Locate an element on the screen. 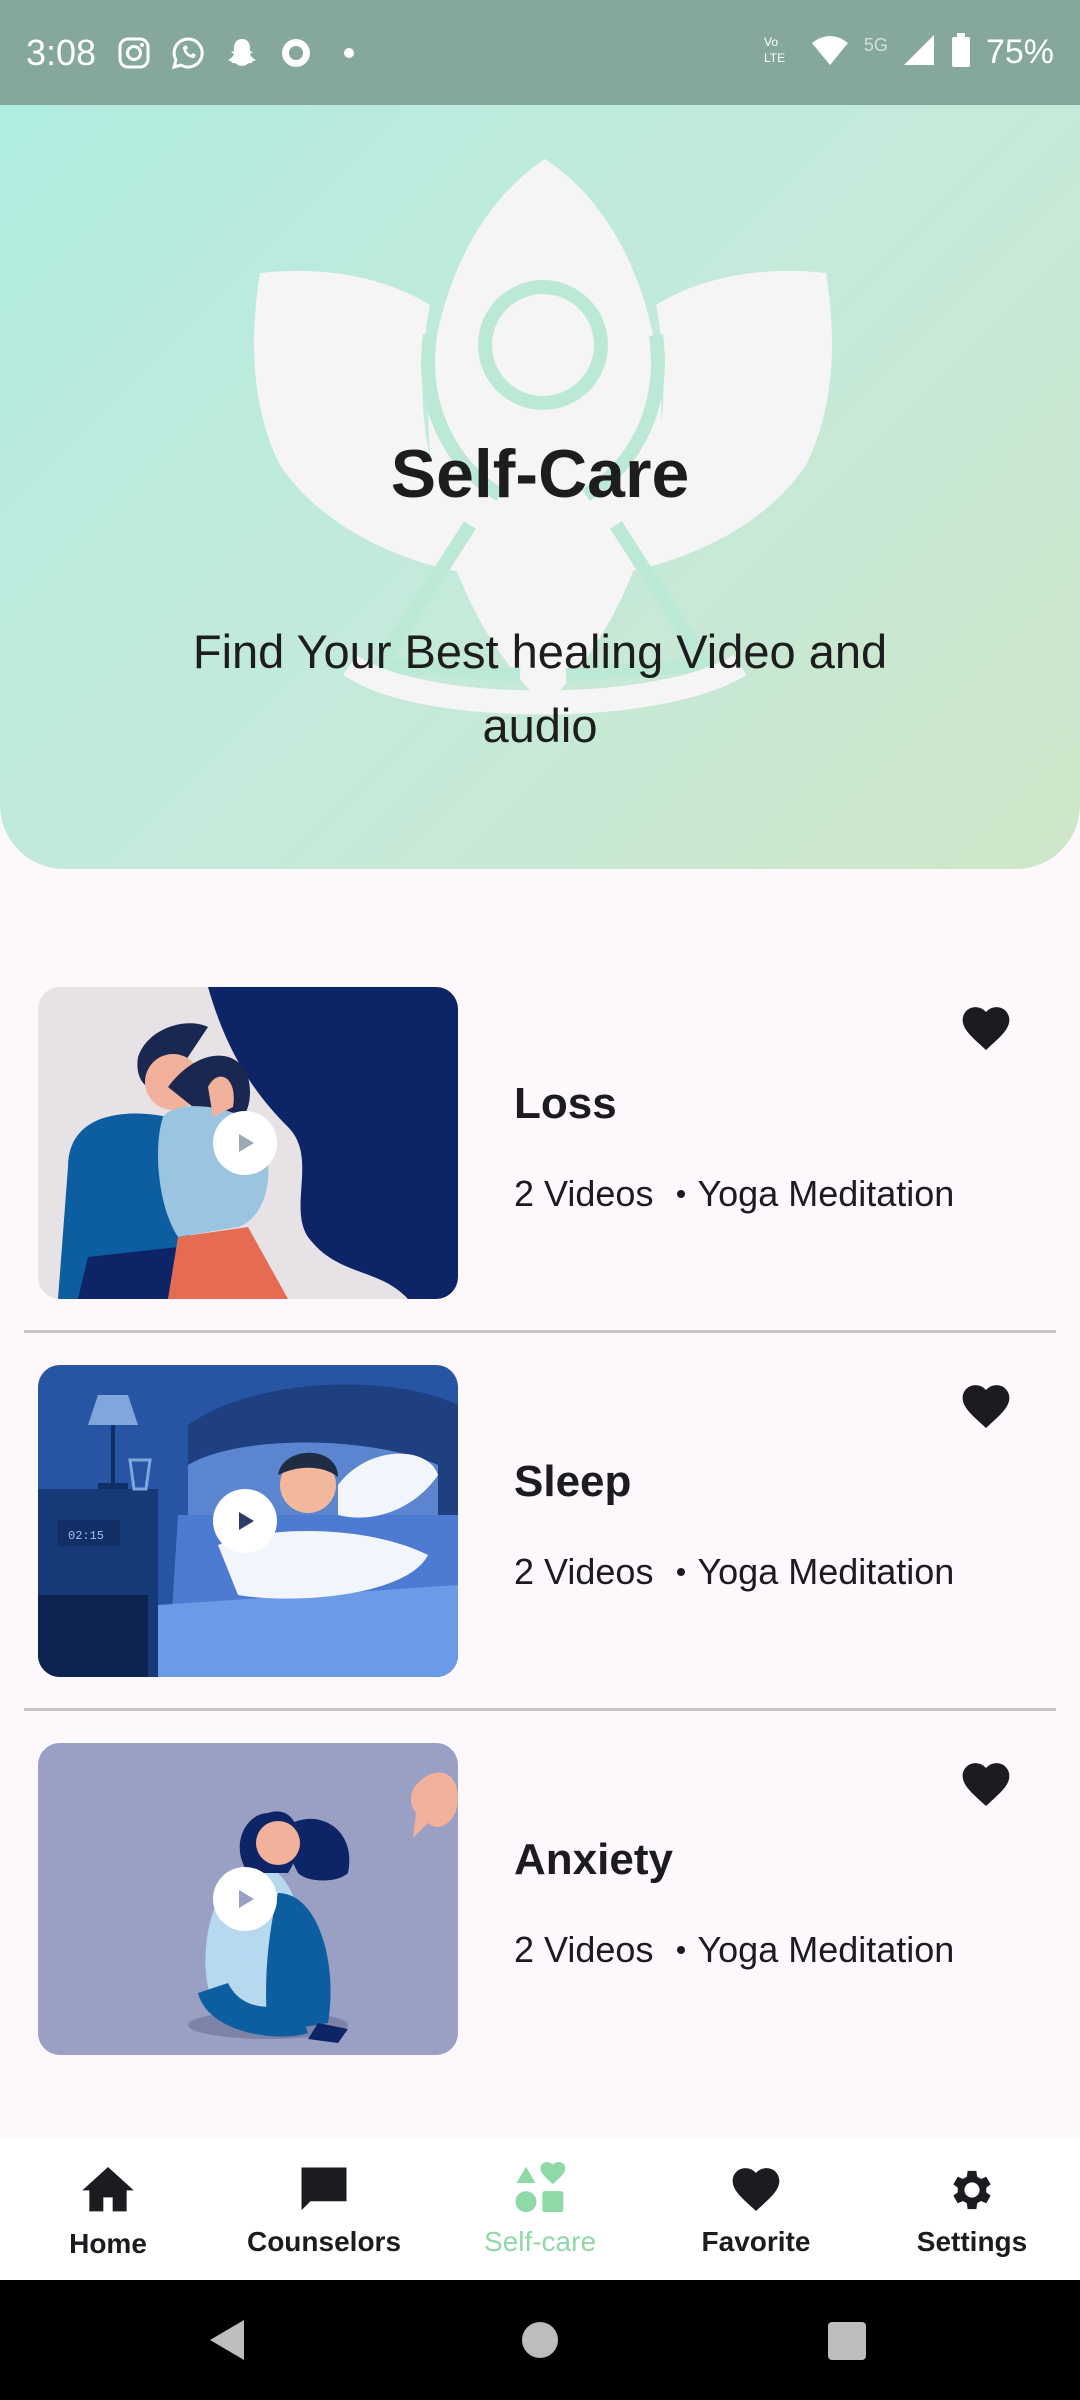 The width and height of the screenshot is (1080, 2400). signal-icon is located at coordinates (919, 52).